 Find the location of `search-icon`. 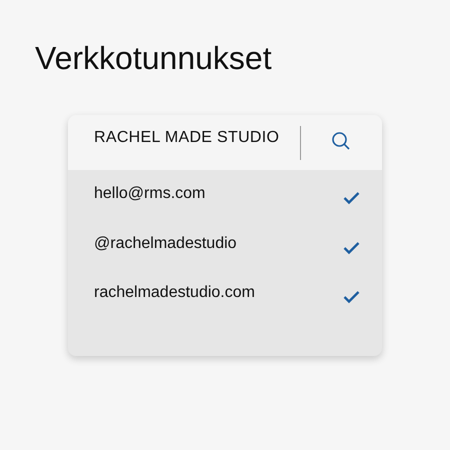

search-icon is located at coordinates (341, 141).